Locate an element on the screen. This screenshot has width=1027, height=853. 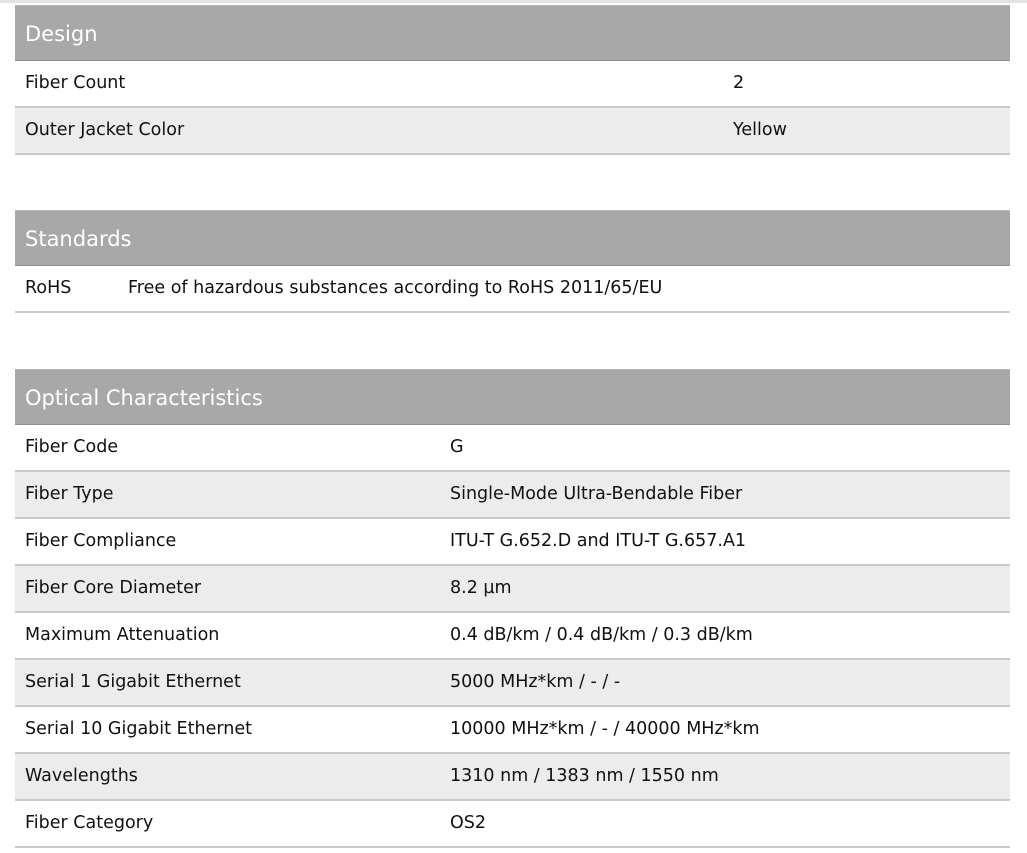
row-value: 5000 MHz*km / - / - is located at coordinates (535, 682).